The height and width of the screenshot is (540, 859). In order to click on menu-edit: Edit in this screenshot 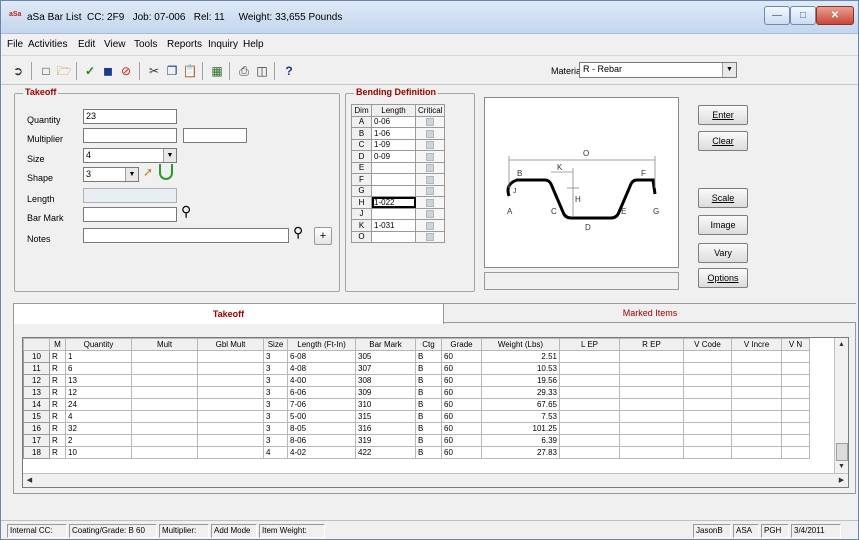, I will do `click(86, 44)`.